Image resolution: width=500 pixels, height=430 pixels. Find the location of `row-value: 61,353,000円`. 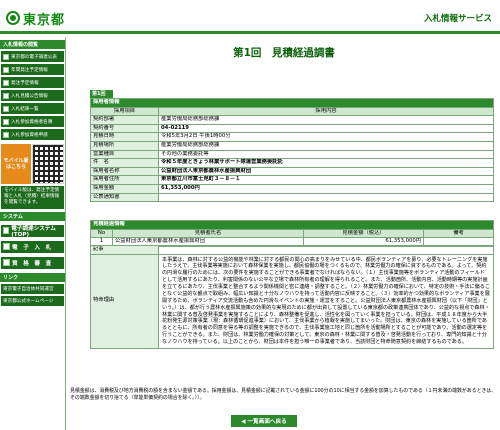

row-value: 61,353,000円 is located at coordinates (326, 188).